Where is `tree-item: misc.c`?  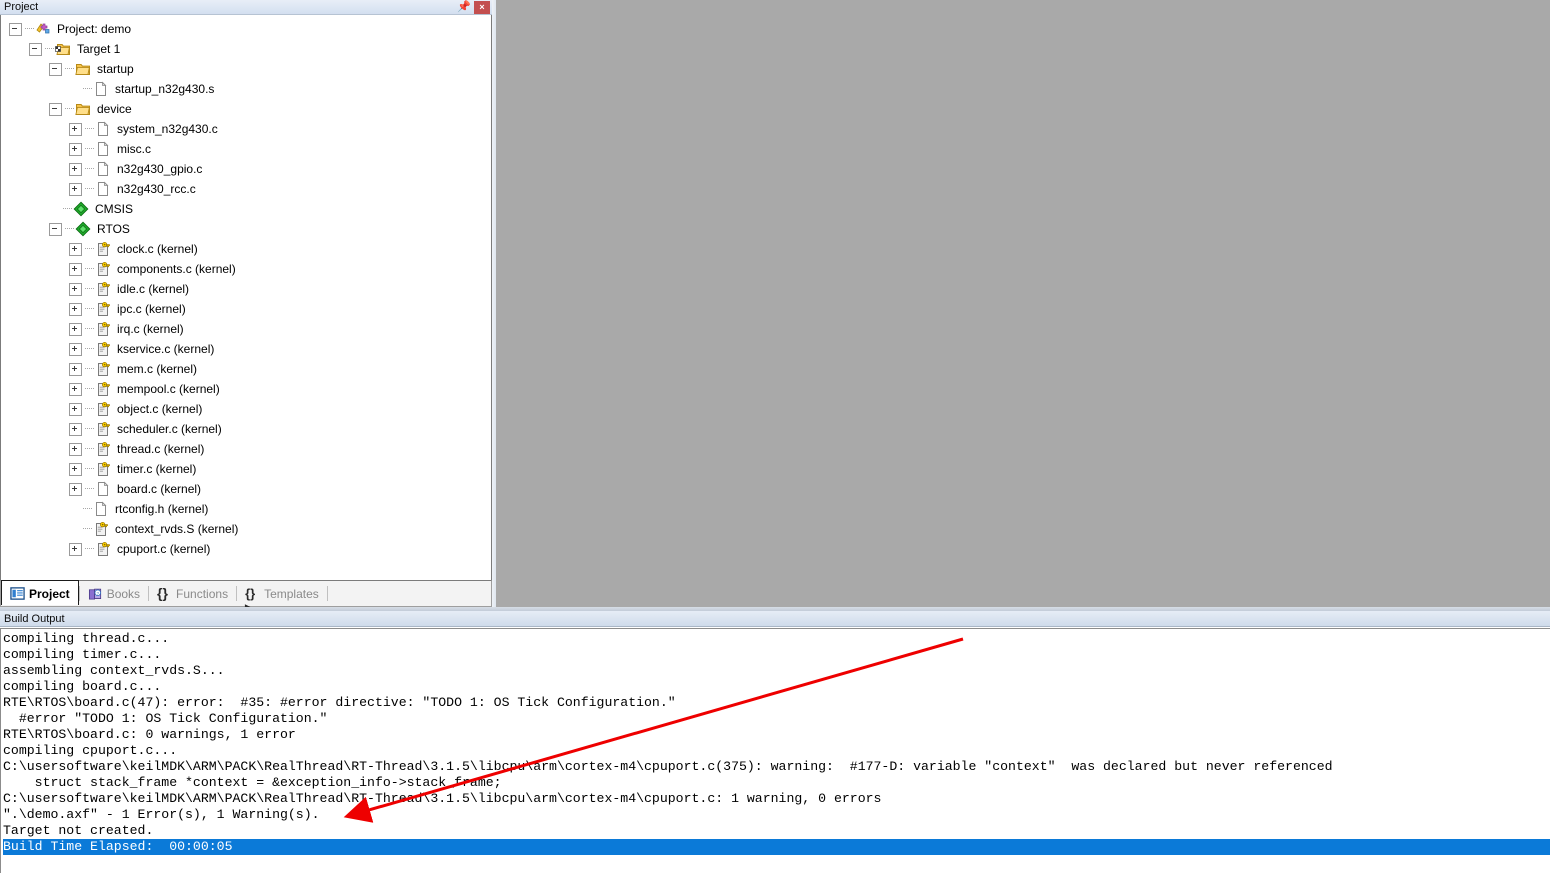 tree-item: misc.c is located at coordinates (246, 149).